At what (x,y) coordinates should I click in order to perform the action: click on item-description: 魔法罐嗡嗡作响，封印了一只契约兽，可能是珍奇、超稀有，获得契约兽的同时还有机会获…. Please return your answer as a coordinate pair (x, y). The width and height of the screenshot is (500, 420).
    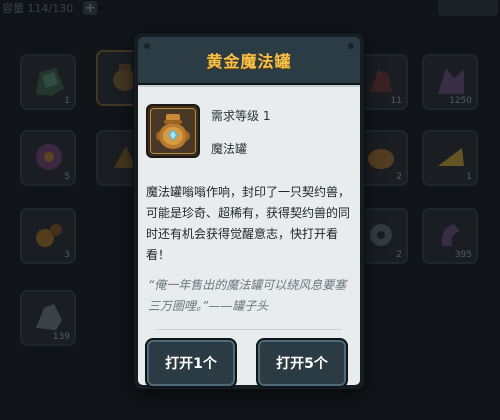
    Looking at the image, I should click on (248, 223).